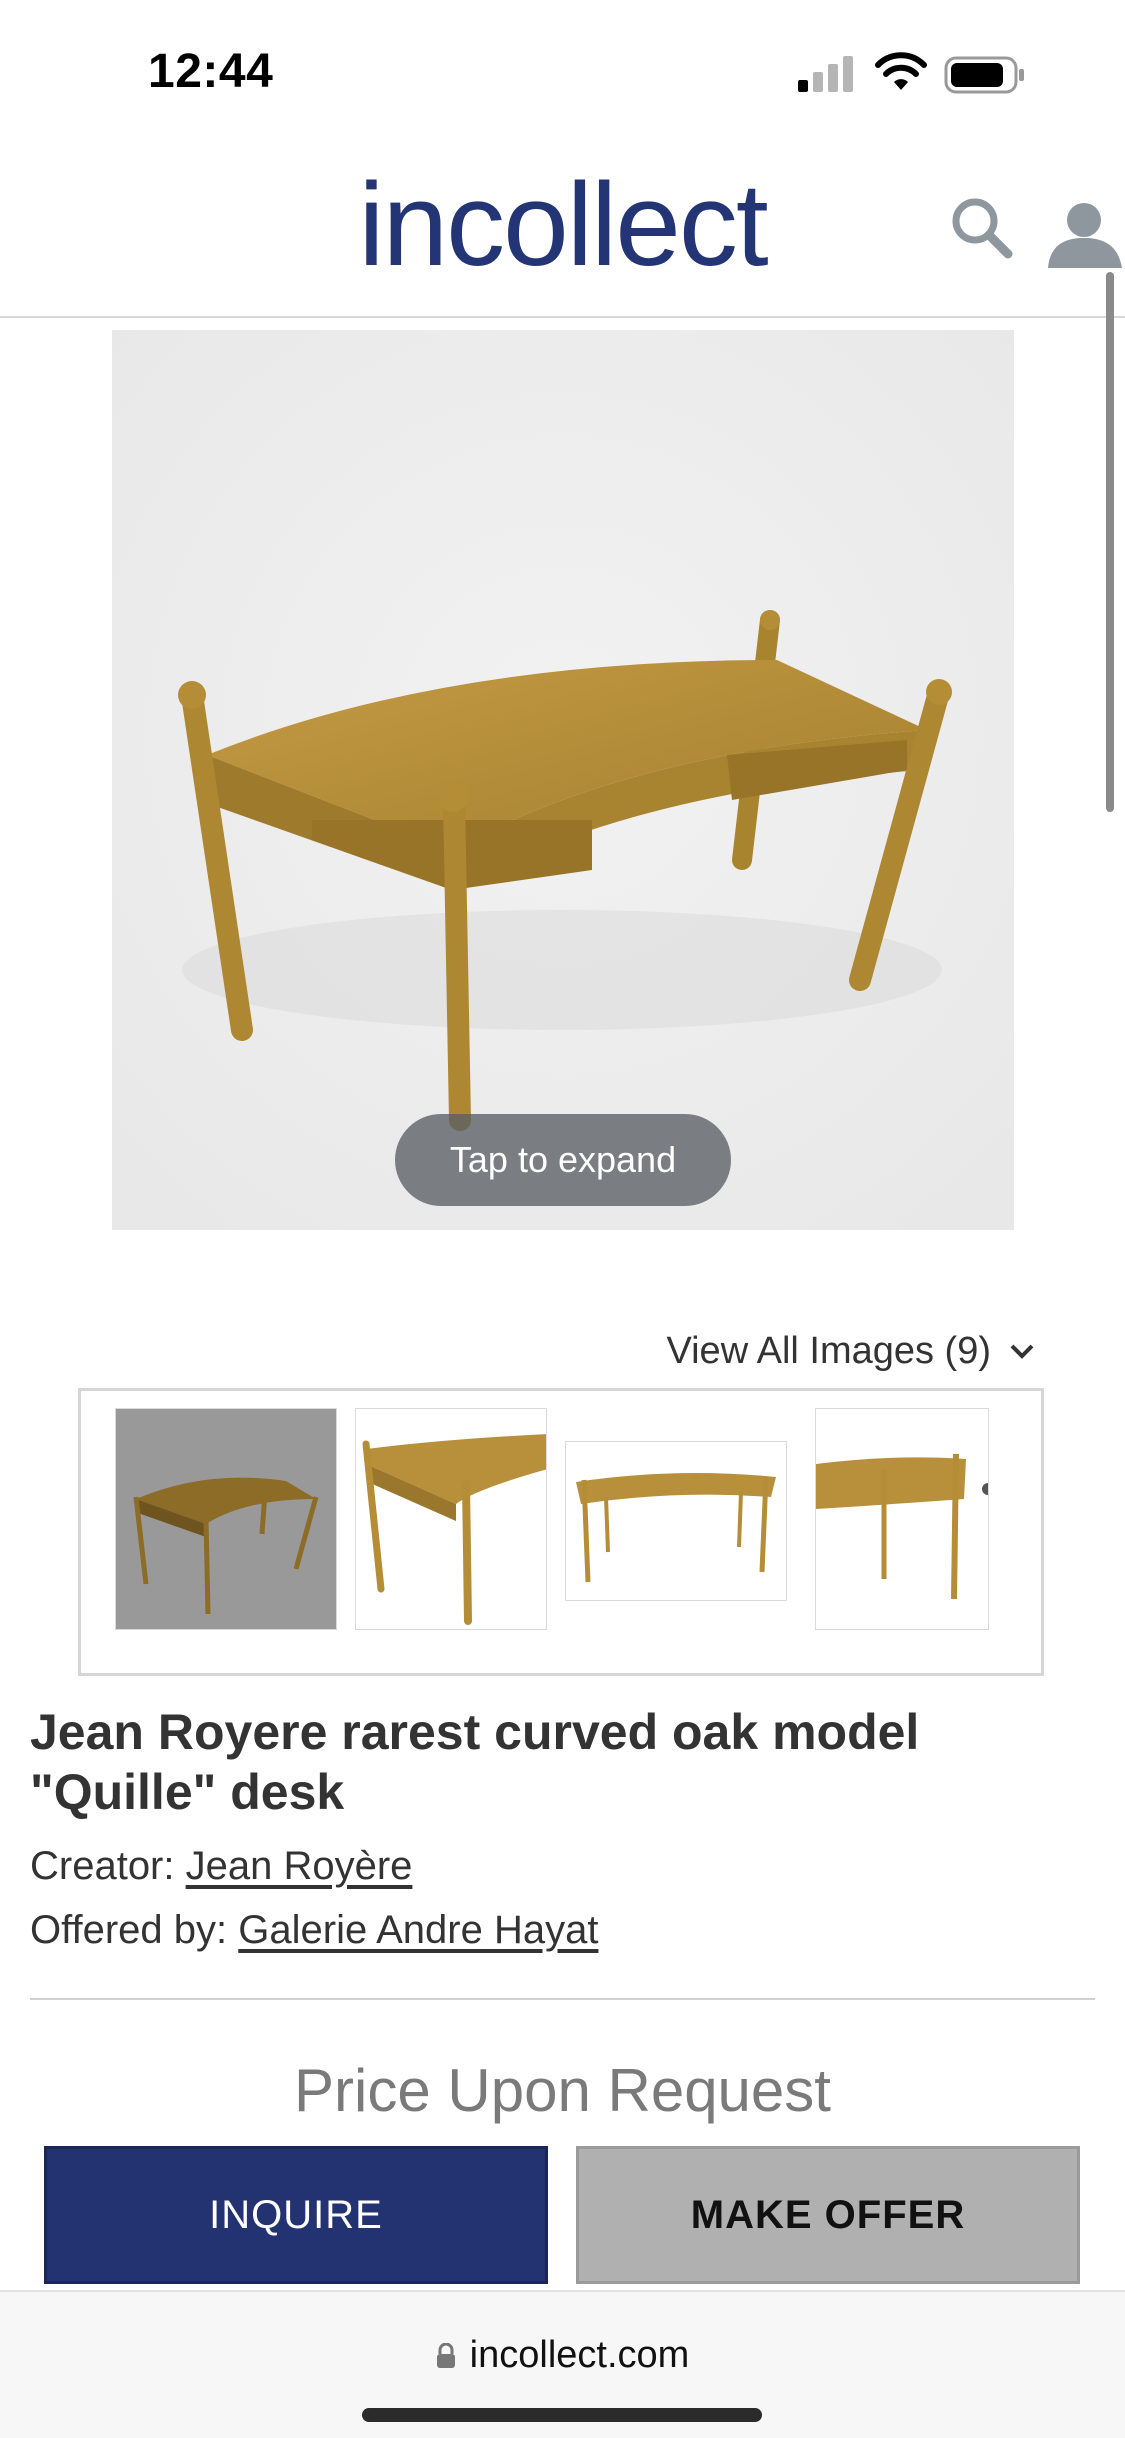  Describe the element at coordinates (562, 2090) in the screenshot. I see `price-text: Price Upon Request` at that location.